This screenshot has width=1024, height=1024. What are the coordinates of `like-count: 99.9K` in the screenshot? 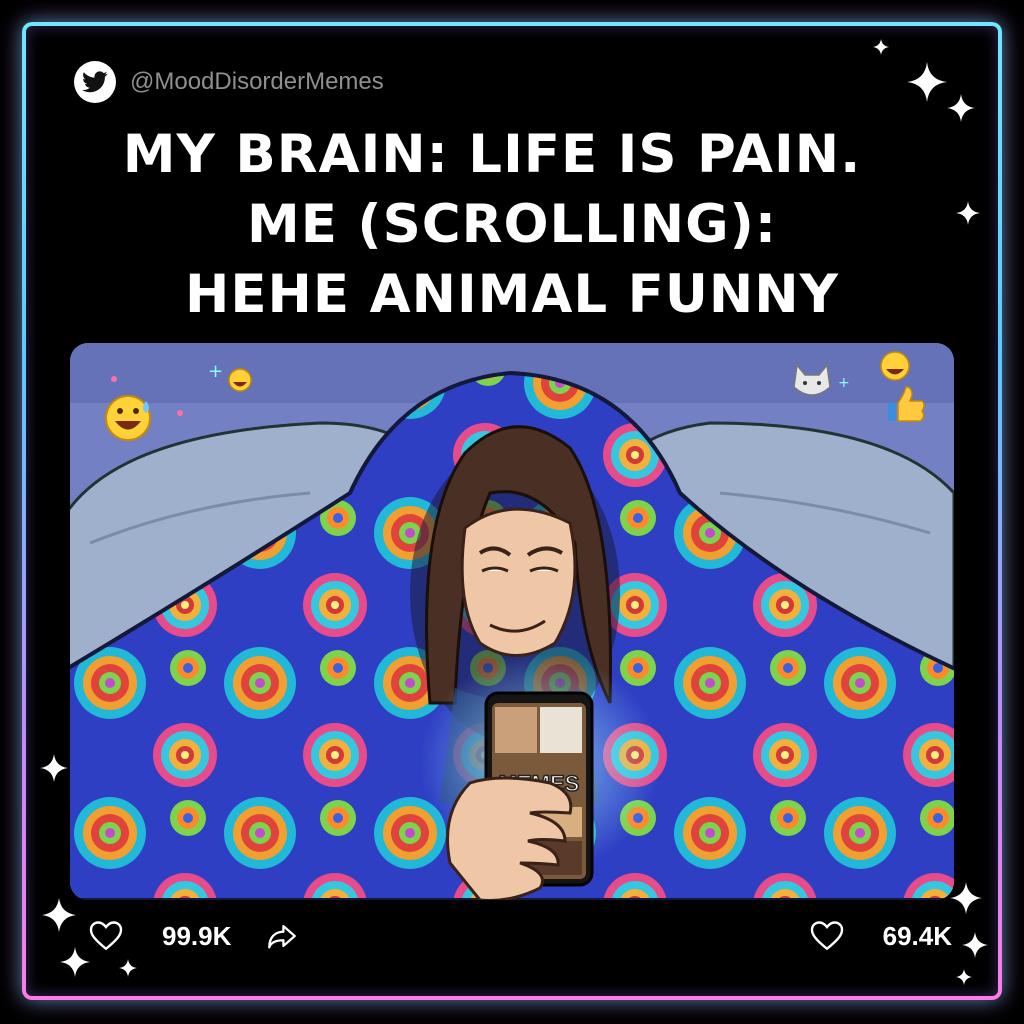 It's located at (197, 935).